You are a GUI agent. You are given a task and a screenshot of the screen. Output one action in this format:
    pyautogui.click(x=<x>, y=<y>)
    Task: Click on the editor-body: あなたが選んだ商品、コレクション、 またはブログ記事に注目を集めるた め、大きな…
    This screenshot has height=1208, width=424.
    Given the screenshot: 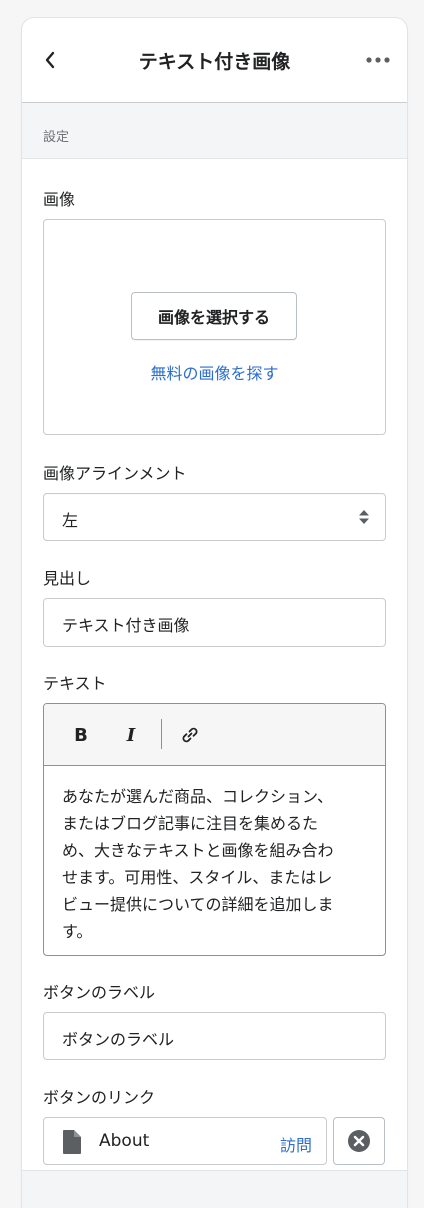 What is the action you would take?
    pyautogui.click(x=214, y=855)
    